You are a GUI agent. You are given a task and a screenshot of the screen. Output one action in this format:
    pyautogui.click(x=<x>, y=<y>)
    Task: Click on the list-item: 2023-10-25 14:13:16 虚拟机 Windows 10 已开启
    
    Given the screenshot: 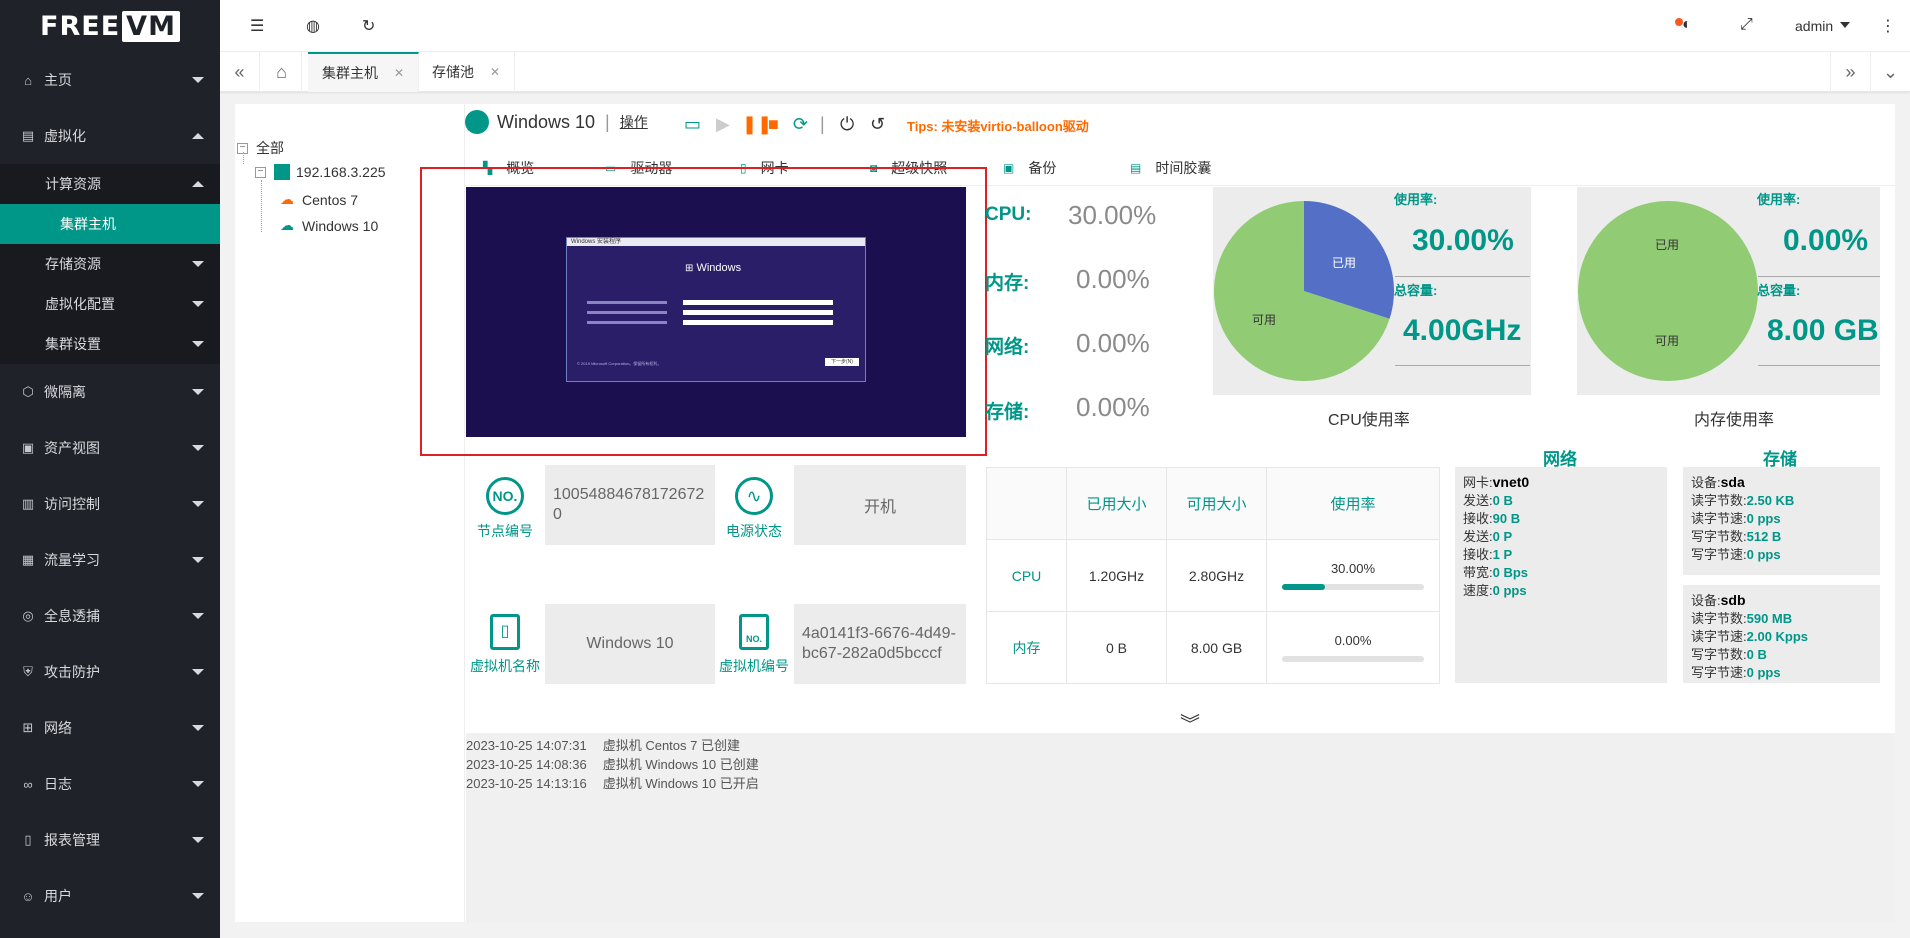 What is the action you would take?
    pyautogui.click(x=612, y=782)
    